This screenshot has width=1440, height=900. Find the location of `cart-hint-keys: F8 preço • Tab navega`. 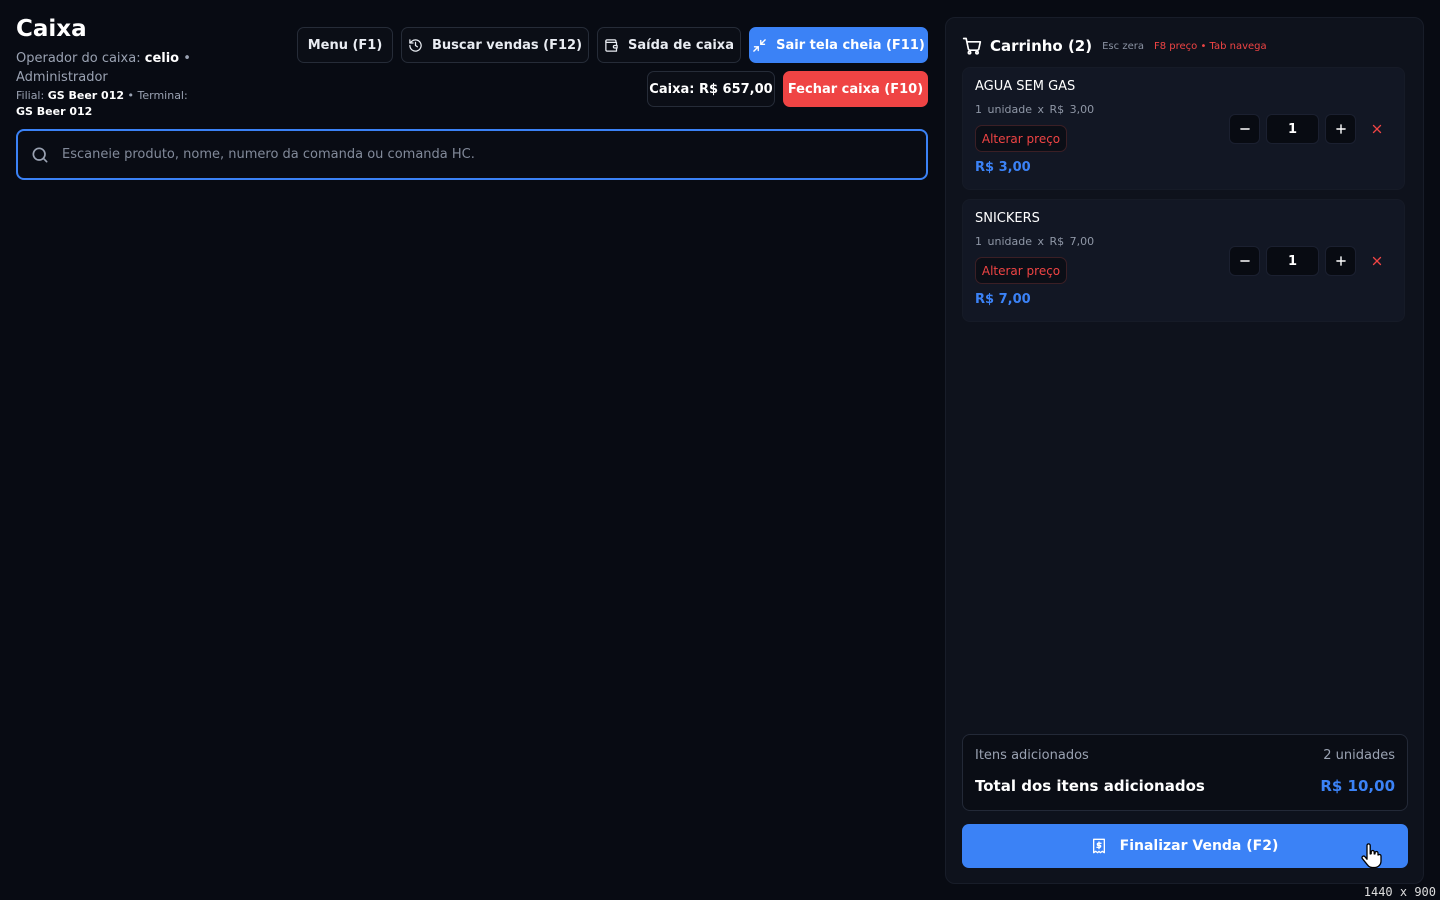

cart-hint-keys: F8 preço • Tab navega is located at coordinates (1210, 46).